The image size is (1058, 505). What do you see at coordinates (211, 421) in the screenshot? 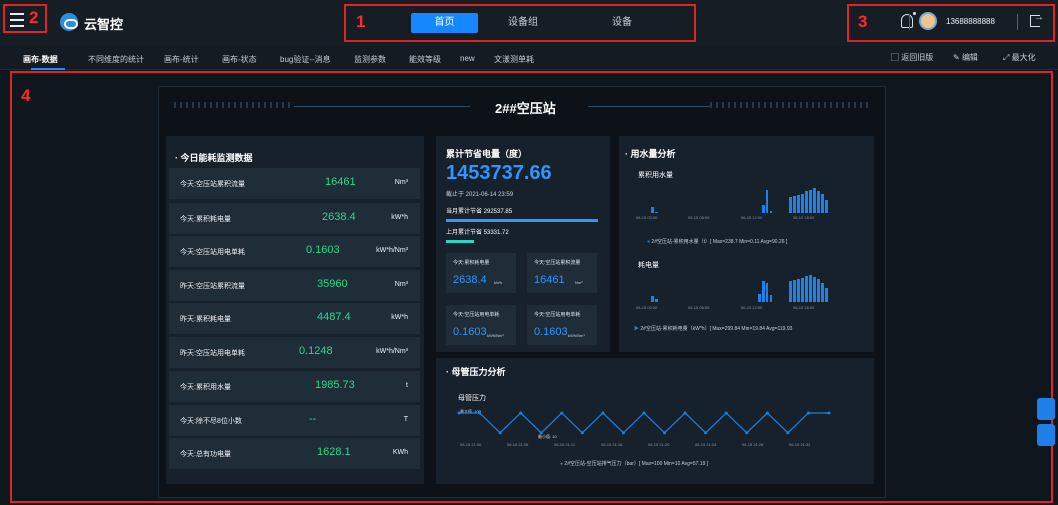
I see `row-label: 今天:除不尽8位小数` at bounding box center [211, 421].